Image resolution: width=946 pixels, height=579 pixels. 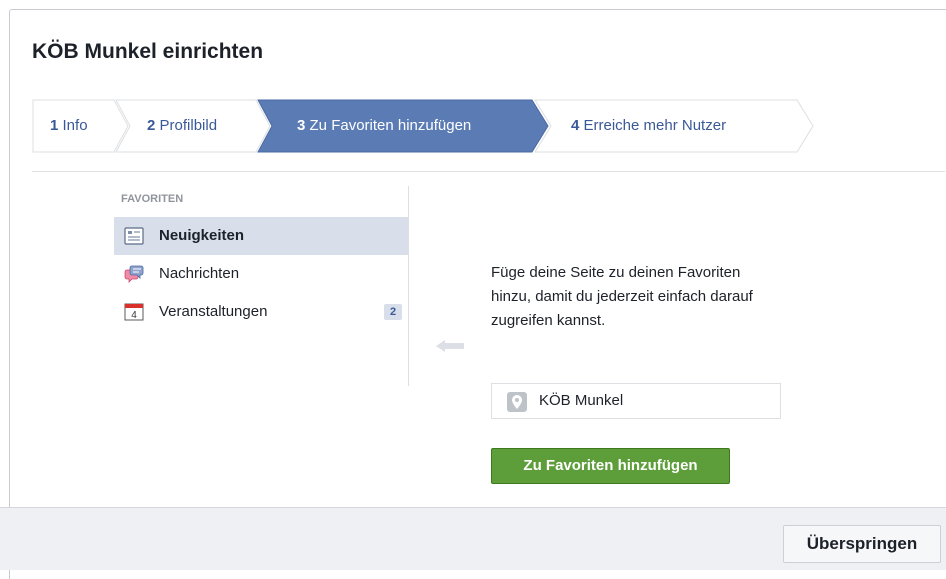 What do you see at coordinates (151, 125) in the screenshot?
I see `step-number: 2` at bounding box center [151, 125].